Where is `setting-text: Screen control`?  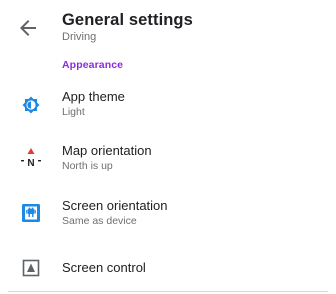
setting-text: Screen control is located at coordinates (104, 268).